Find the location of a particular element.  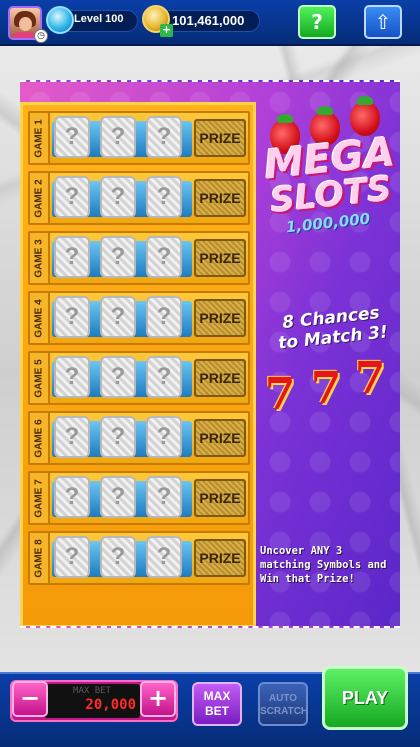

avatar-face is located at coordinates (25, 24).